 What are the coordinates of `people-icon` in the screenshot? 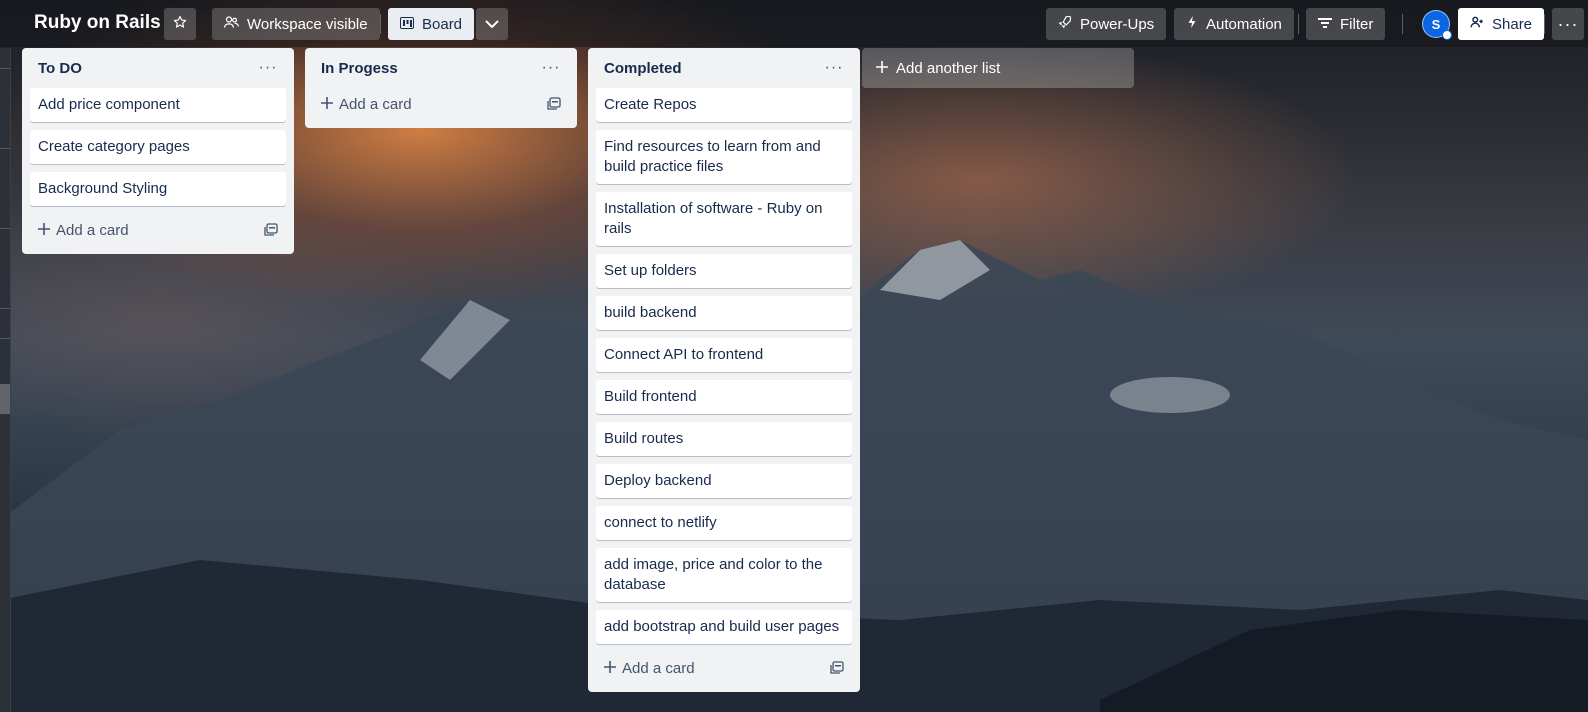 It's located at (231, 24).